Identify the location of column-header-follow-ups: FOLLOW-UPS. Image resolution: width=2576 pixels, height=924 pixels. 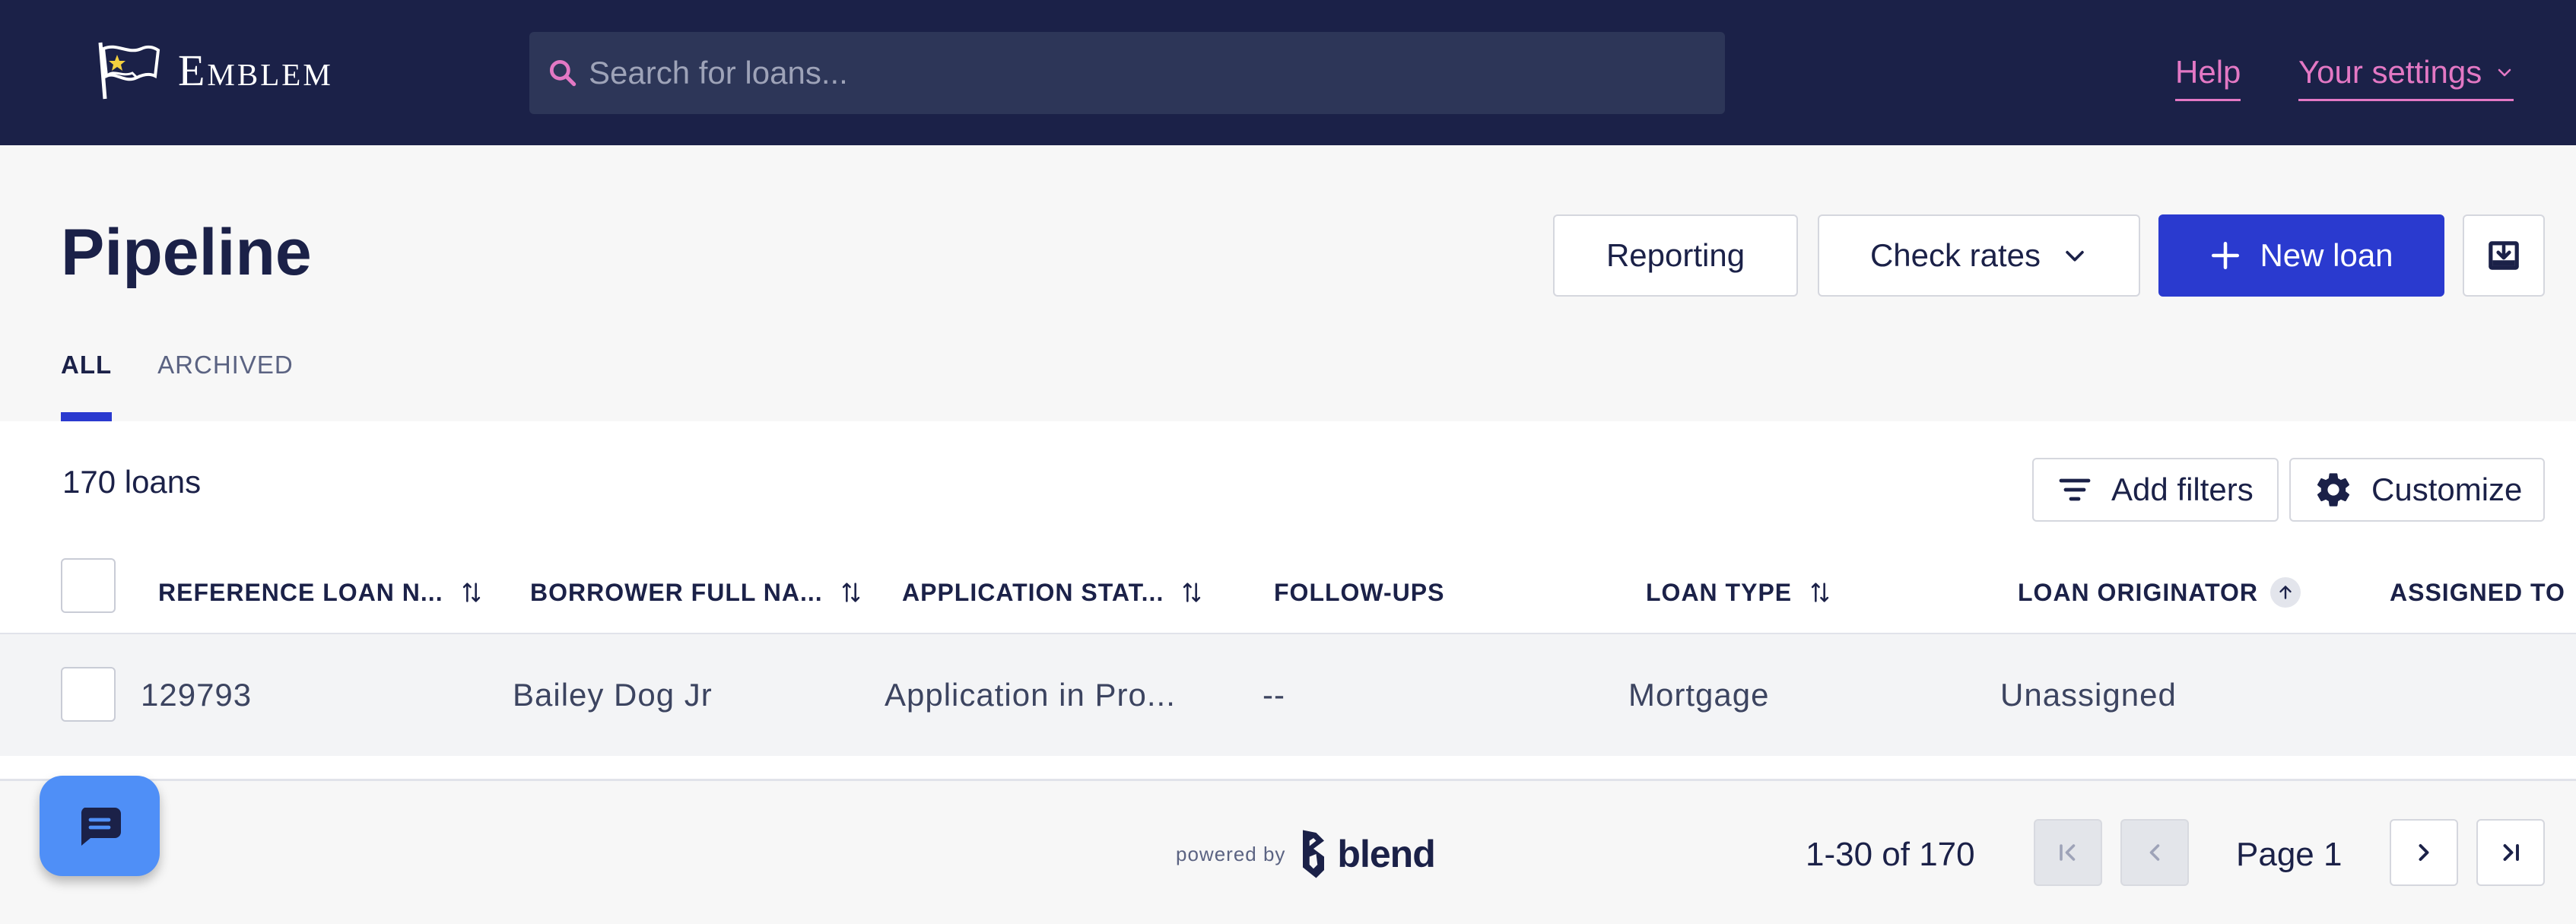
(1359, 592).